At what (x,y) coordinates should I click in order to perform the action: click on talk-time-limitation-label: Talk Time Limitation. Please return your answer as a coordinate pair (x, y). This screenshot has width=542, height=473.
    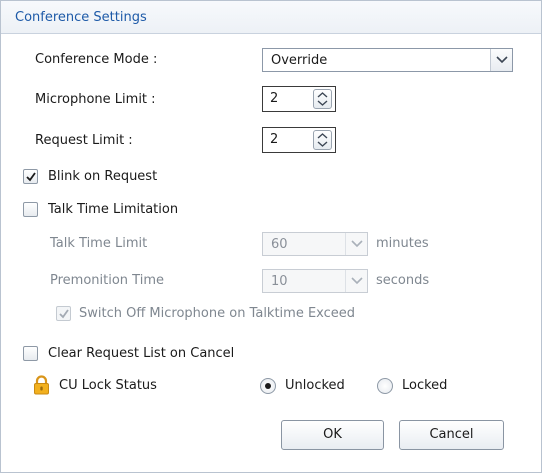
    Looking at the image, I should click on (113, 209).